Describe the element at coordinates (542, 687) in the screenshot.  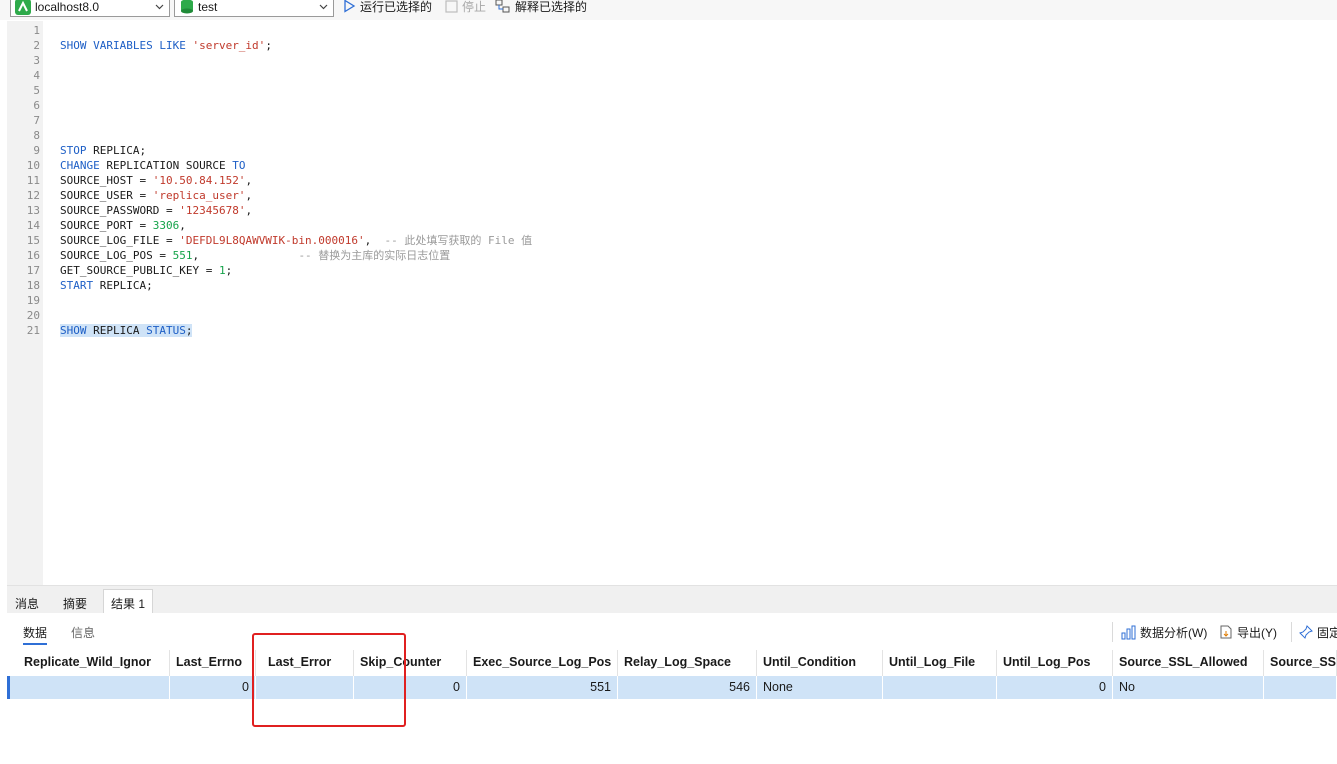
I see `table-cell: 551` at that location.